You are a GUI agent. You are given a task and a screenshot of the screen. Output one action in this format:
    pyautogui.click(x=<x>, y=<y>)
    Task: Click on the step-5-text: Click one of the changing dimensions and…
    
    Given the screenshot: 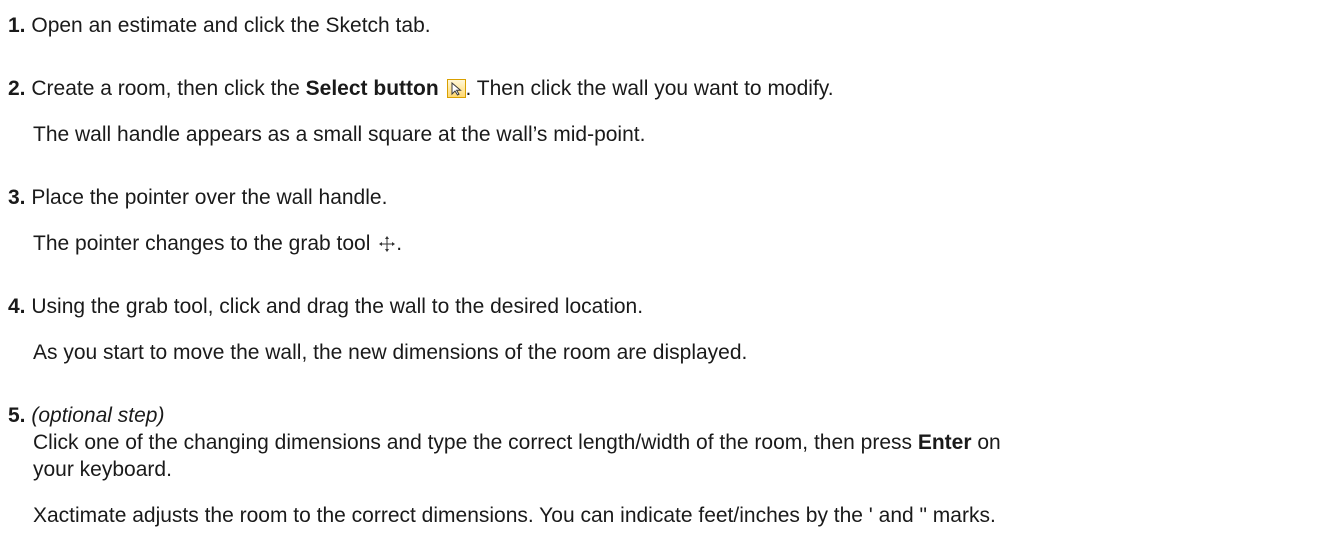 What is the action you would take?
    pyautogui.click(x=517, y=443)
    